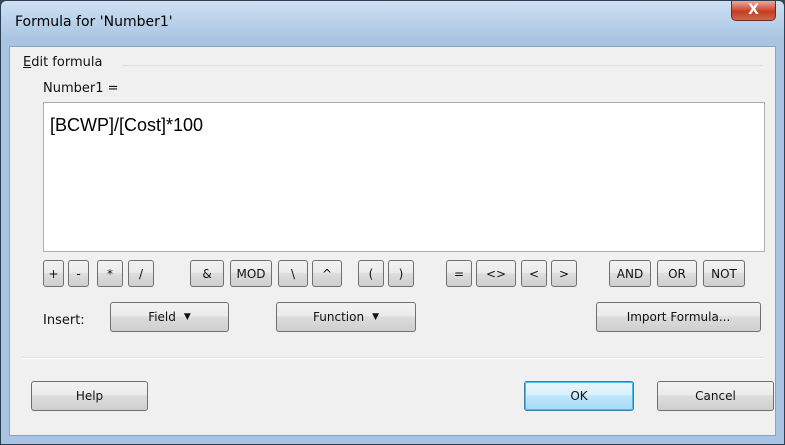  Describe the element at coordinates (442, 65) in the screenshot. I see `group-divider` at that location.